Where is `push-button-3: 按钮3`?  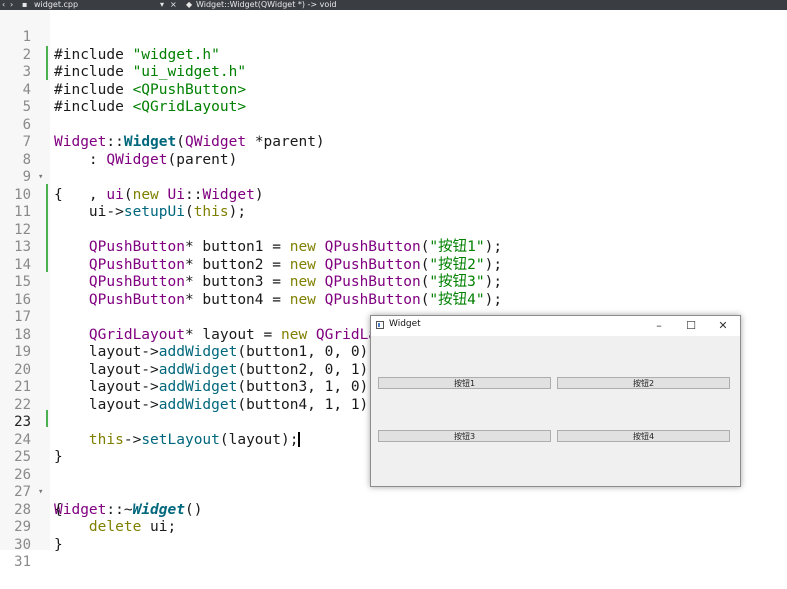 push-button-3: 按钮3 is located at coordinates (464, 436).